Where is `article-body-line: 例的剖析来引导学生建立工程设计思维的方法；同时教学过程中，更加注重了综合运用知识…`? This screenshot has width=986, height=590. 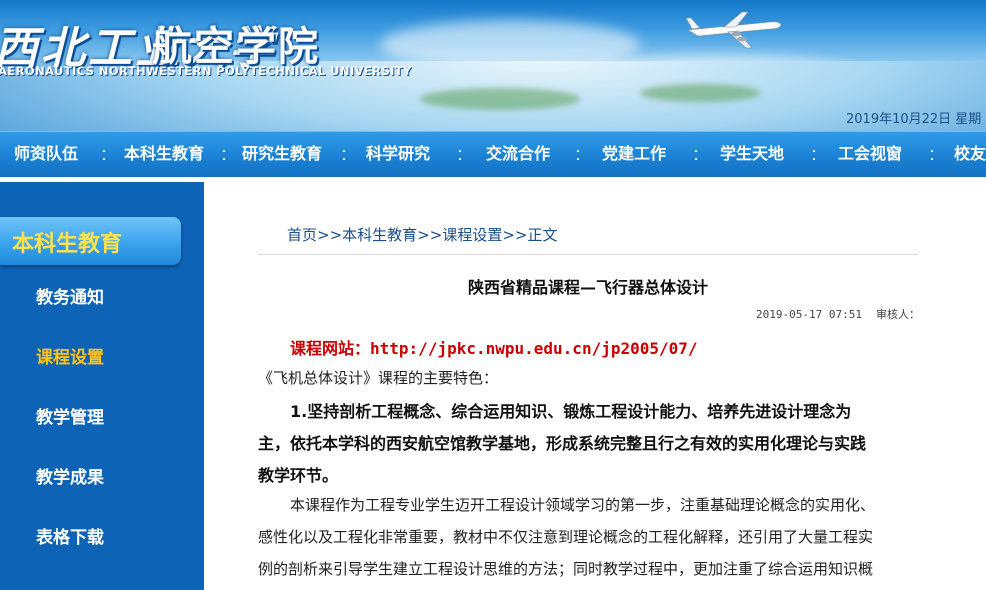
article-body-line: 例的剖析来引导学生建立工程设计思维的方法；同时教学过程中，更加注重了综合运用知识… is located at coordinates (566, 569).